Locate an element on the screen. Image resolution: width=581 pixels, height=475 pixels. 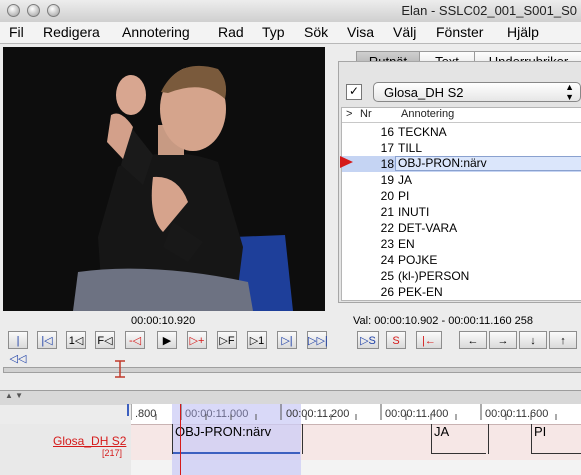
table-row: 24 POJKE is located at coordinates (461, 260).